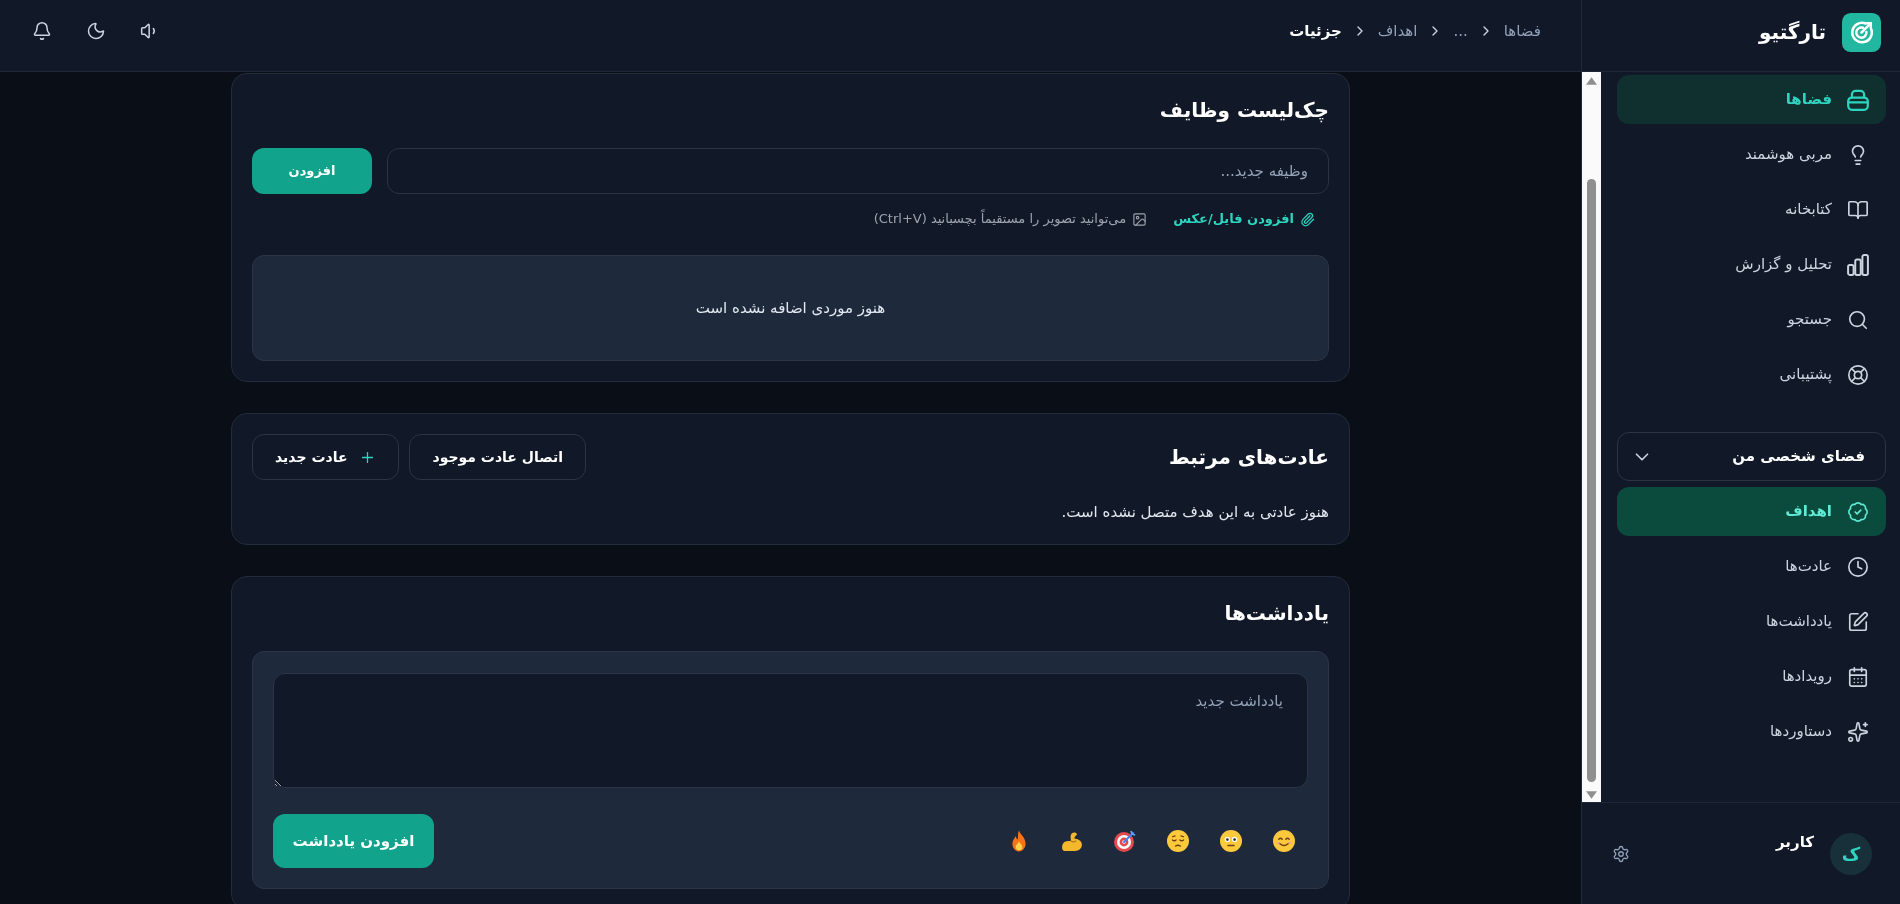 This screenshot has width=1900, height=904. Describe the element at coordinates (498, 457) in the screenshot. I see `connect-habit-button: اتصال عادت موجود` at that location.